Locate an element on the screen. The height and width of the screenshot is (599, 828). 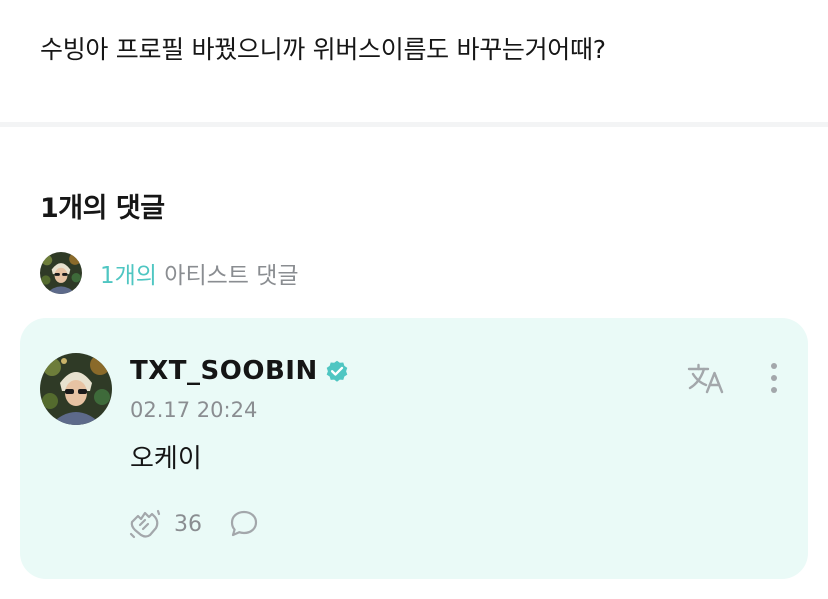
comment-author-avatar is located at coordinates (76, 389).